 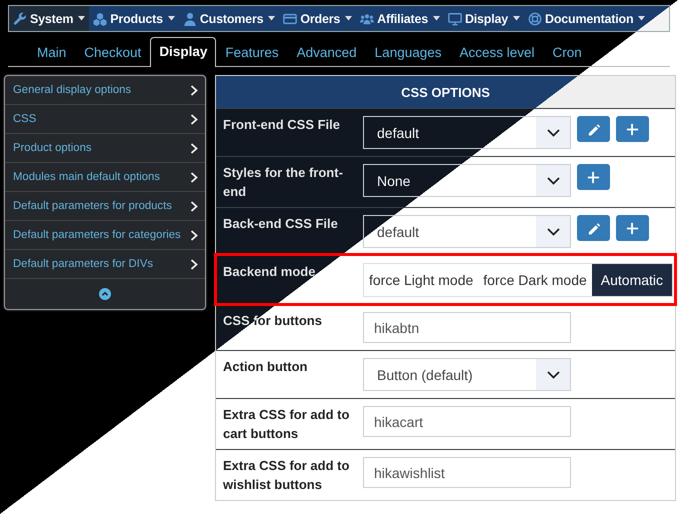 I want to click on mode-option: Automatic, so click(x=632, y=280).